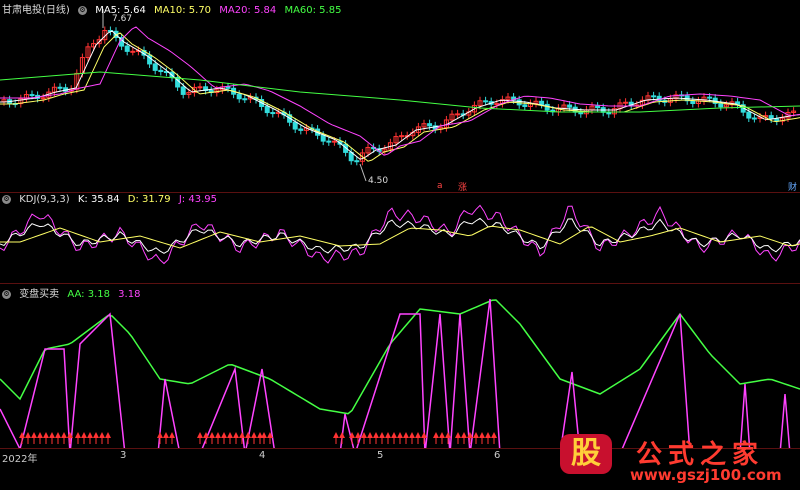 The image size is (800, 490). I want to click on ma20-label: MA20: 5.84, so click(248, 10).